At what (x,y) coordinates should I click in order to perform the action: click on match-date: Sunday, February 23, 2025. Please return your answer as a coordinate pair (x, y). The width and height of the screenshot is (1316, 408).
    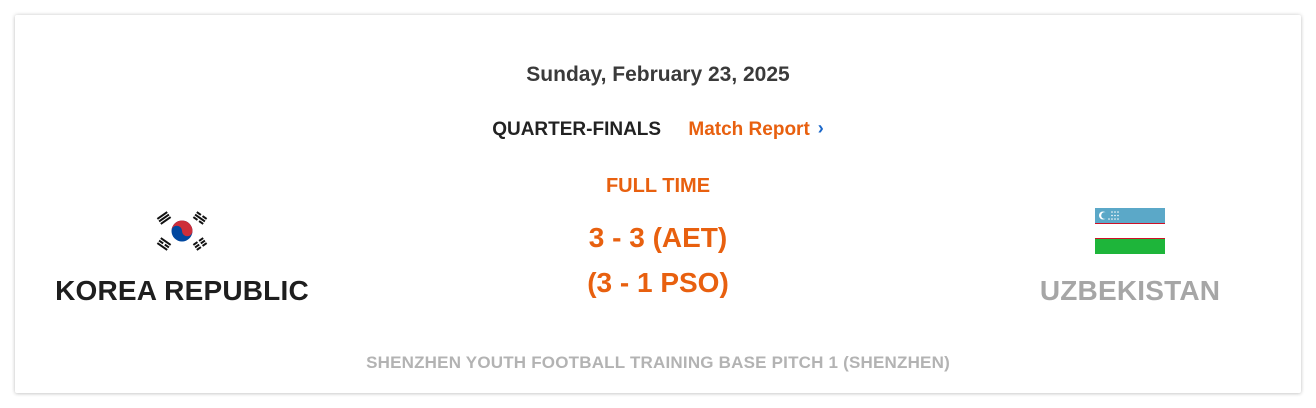
    Looking at the image, I should click on (658, 74).